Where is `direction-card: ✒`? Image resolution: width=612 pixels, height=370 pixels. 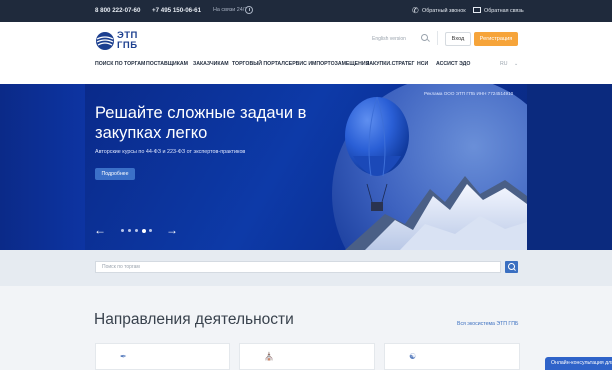
direction-card: ✒ is located at coordinates (162, 356).